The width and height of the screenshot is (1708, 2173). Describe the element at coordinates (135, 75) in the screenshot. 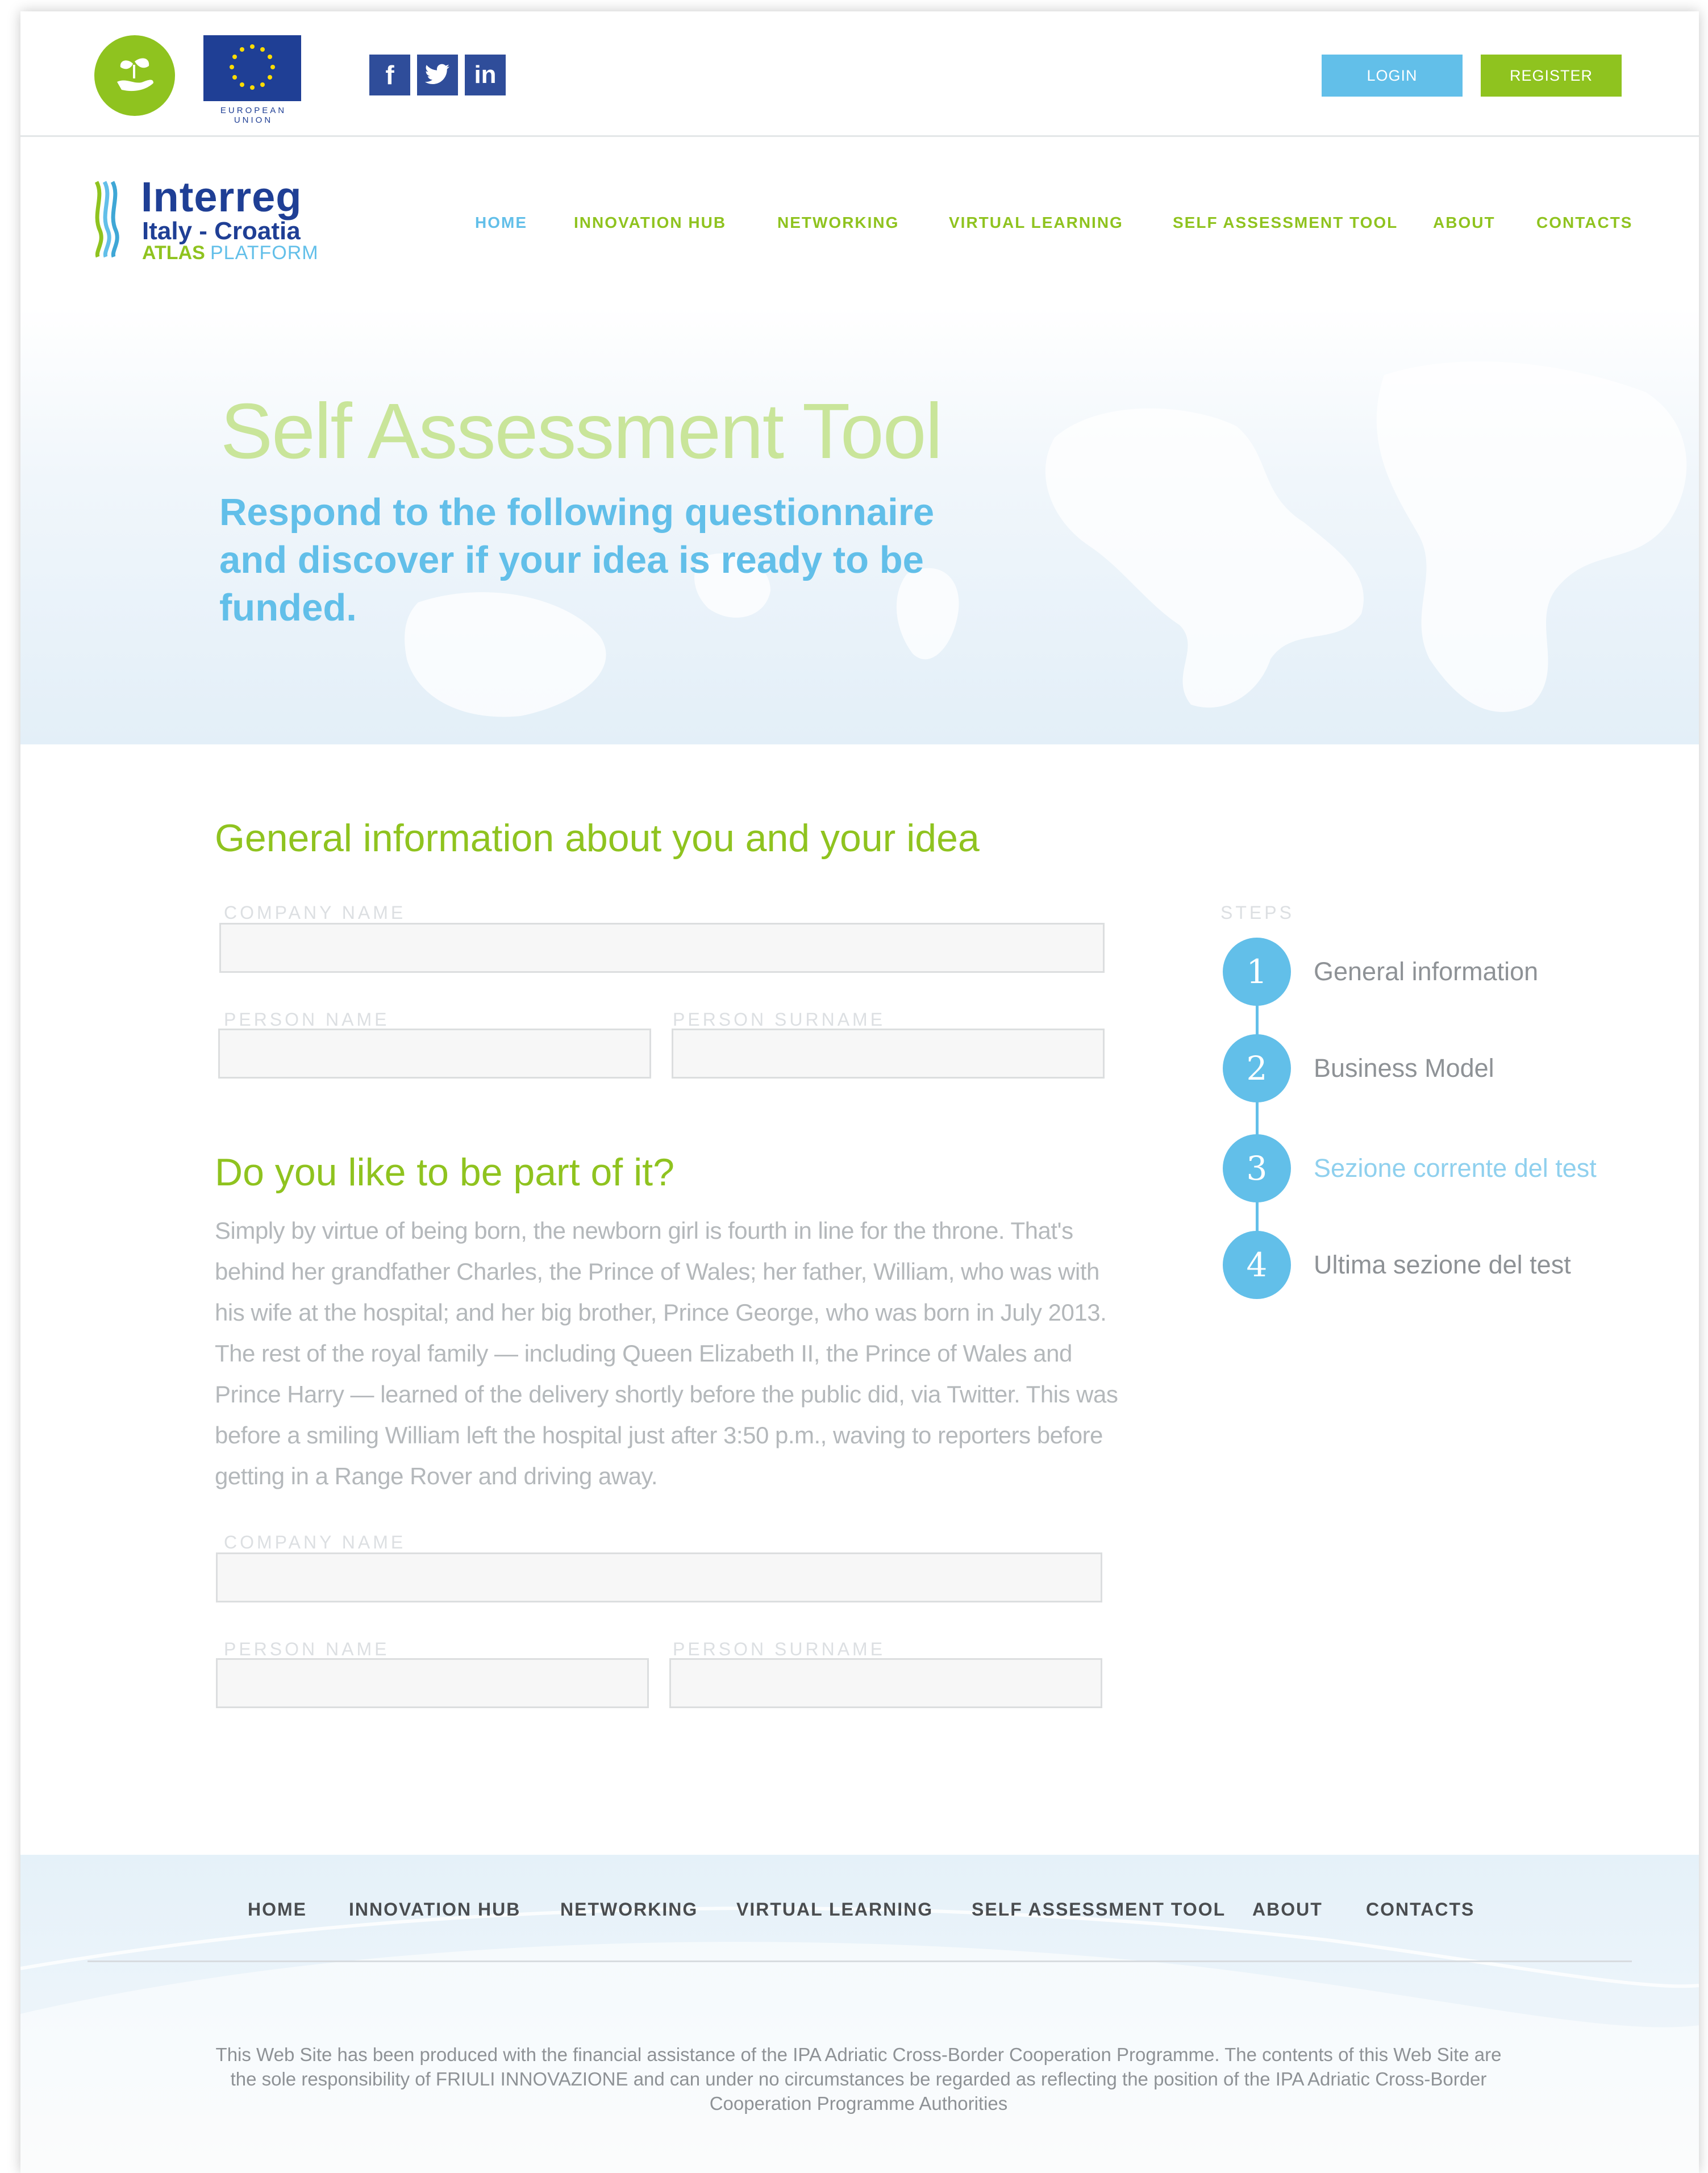

I see `leaf-hand-logo-icon` at that location.